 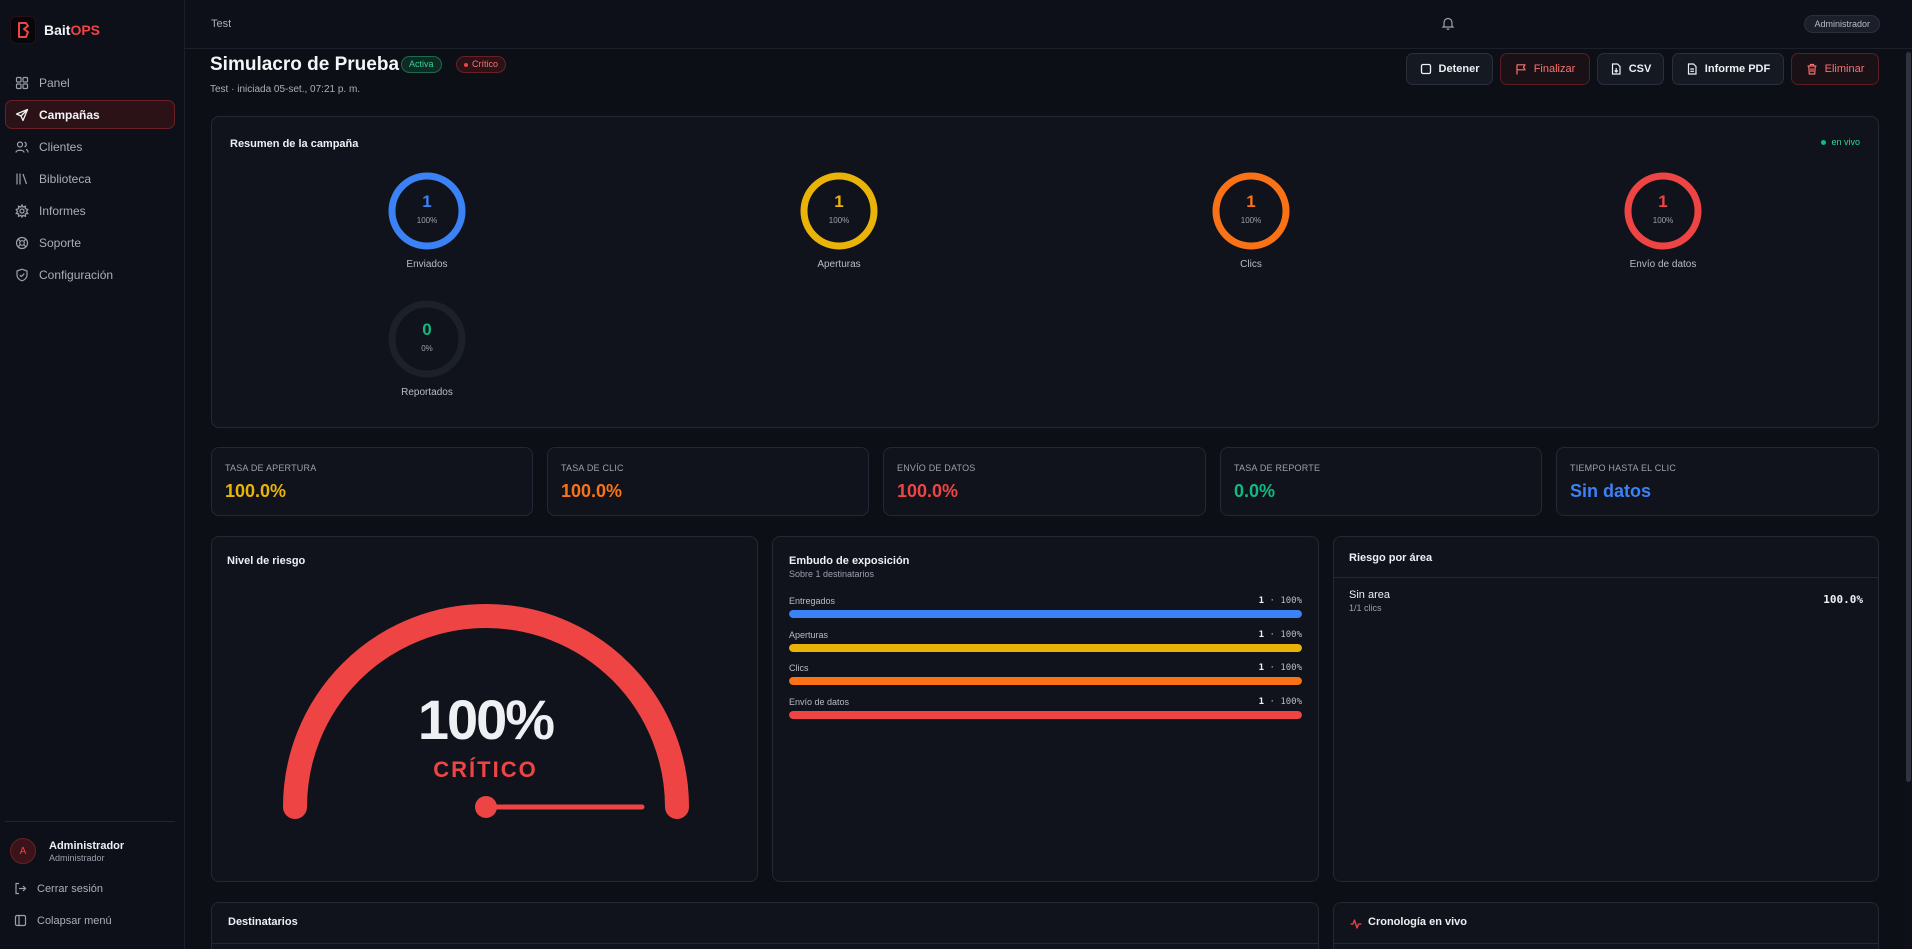 I want to click on sidebar-item-clients: Clientes, so click(x=90, y=146).